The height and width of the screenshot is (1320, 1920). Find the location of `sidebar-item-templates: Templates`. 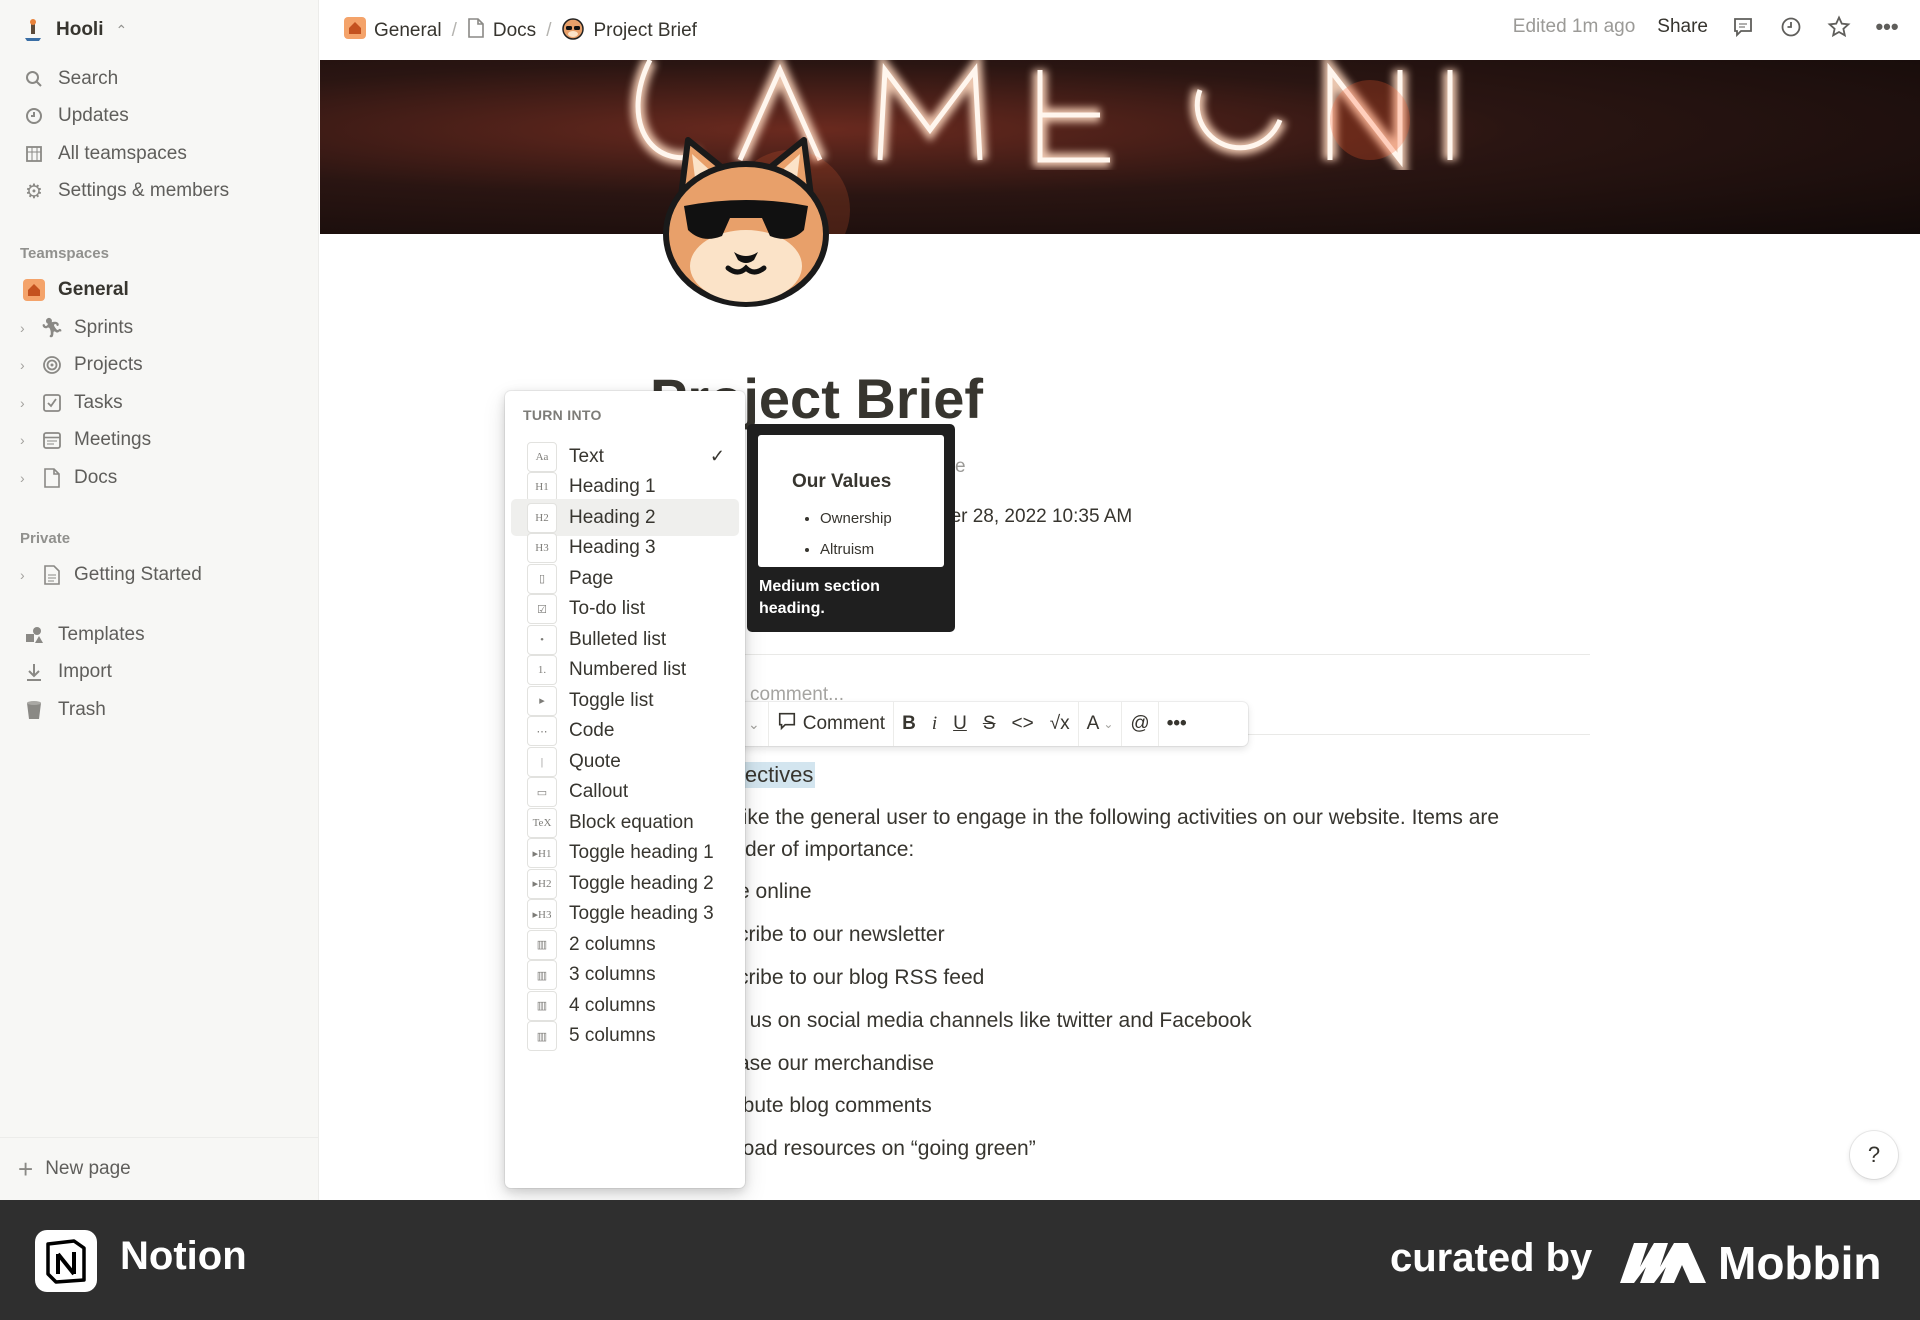

sidebar-item-templates: Templates is located at coordinates (159, 635).